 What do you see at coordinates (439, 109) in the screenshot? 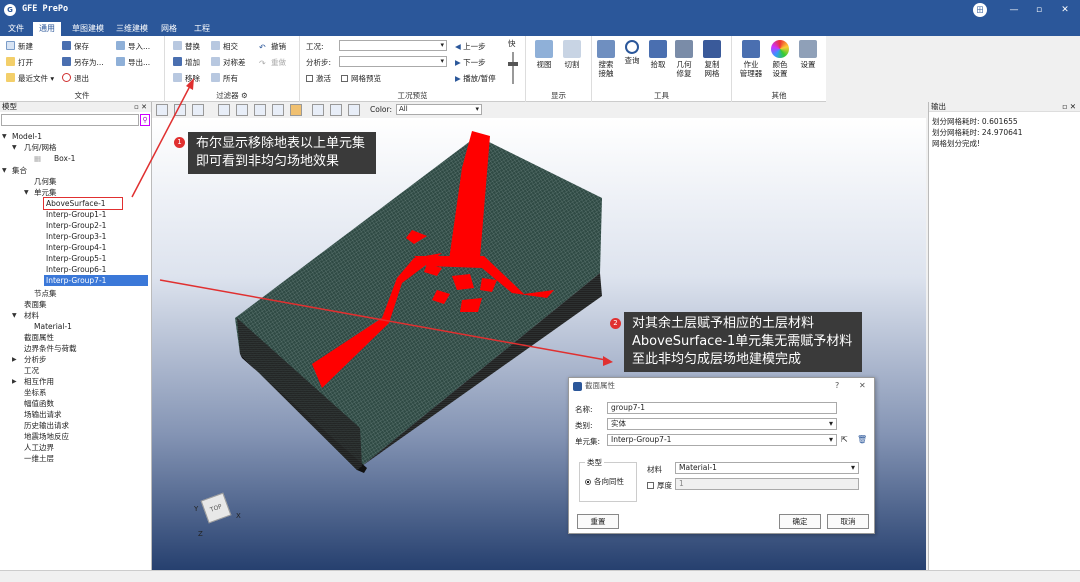
I see `color-select: All` at bounding box center [439, 109].